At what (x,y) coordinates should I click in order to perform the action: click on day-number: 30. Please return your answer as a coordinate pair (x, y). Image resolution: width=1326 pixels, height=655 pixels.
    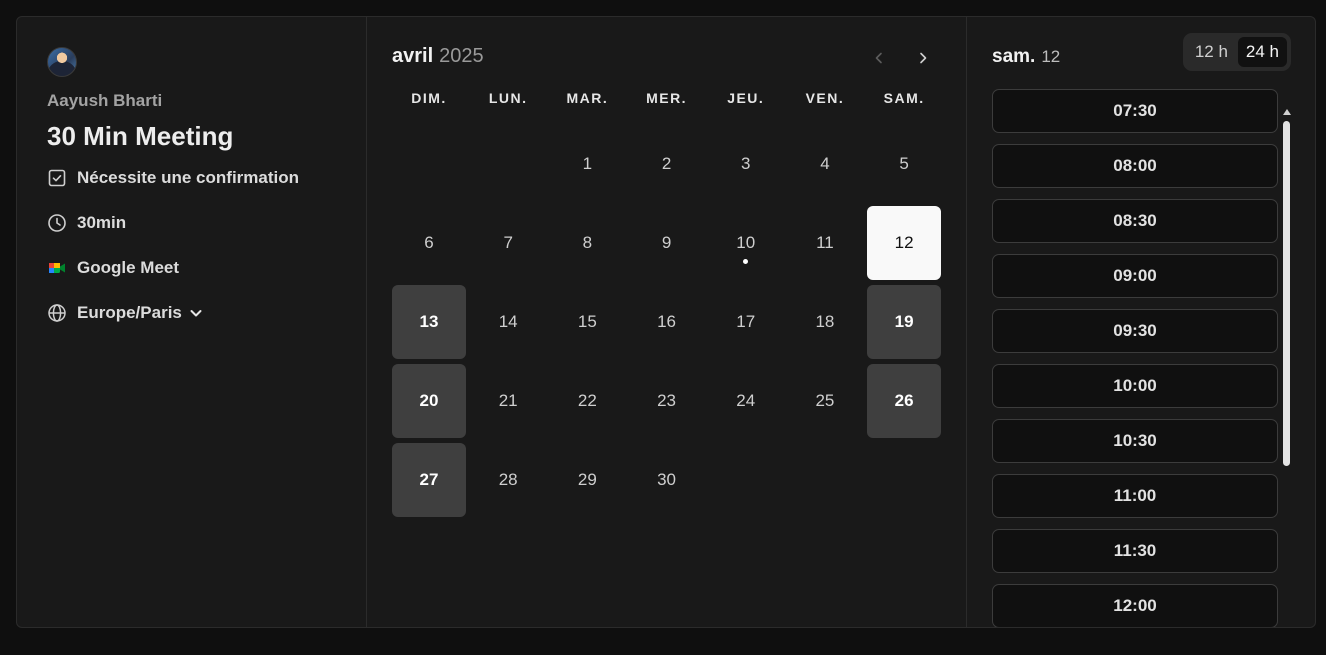
    Looking at the image, I should click on (667, 479).